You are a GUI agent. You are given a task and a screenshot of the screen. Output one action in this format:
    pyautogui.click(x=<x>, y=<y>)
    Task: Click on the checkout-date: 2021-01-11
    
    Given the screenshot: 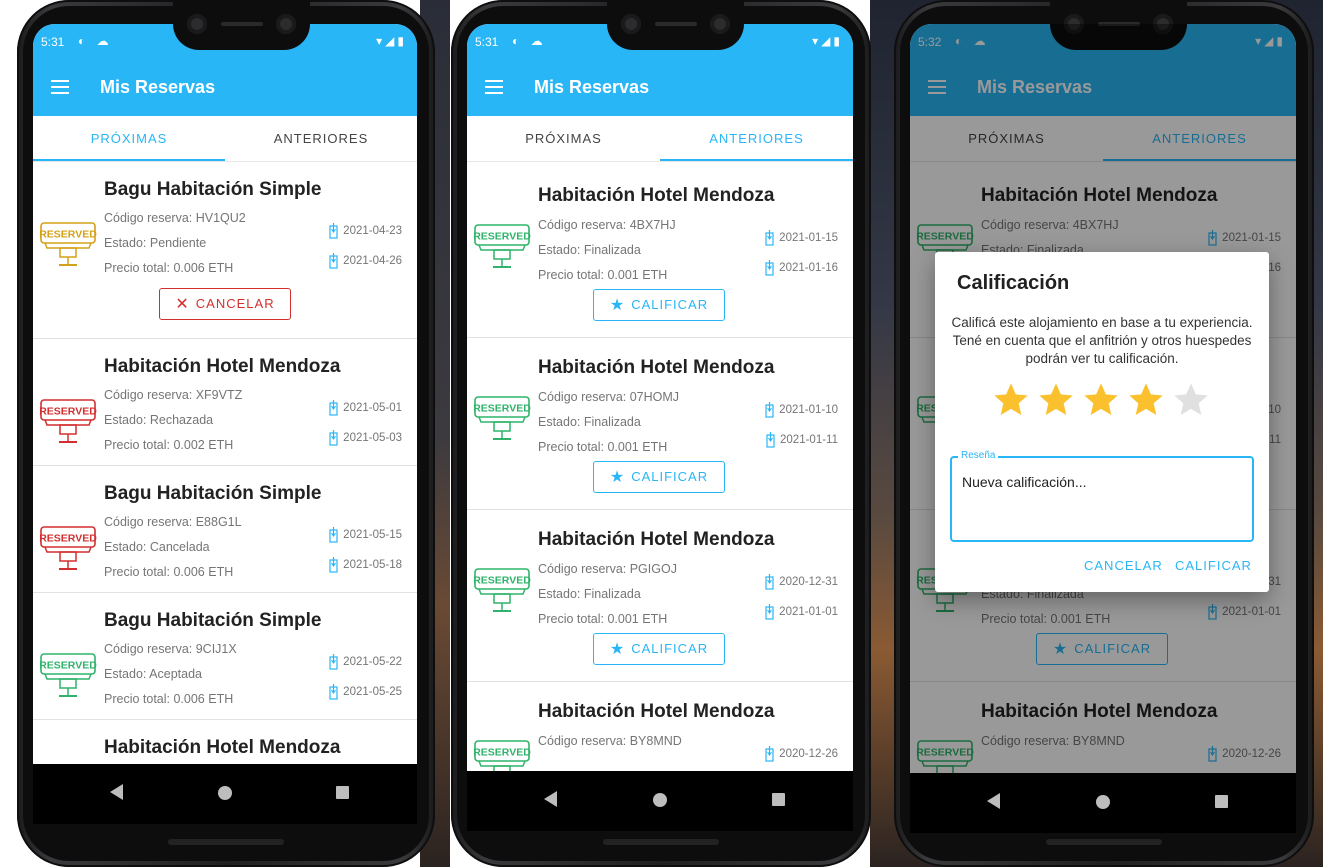 What is the action you would take?
    pyautogui.click(x=802, y=440)
    